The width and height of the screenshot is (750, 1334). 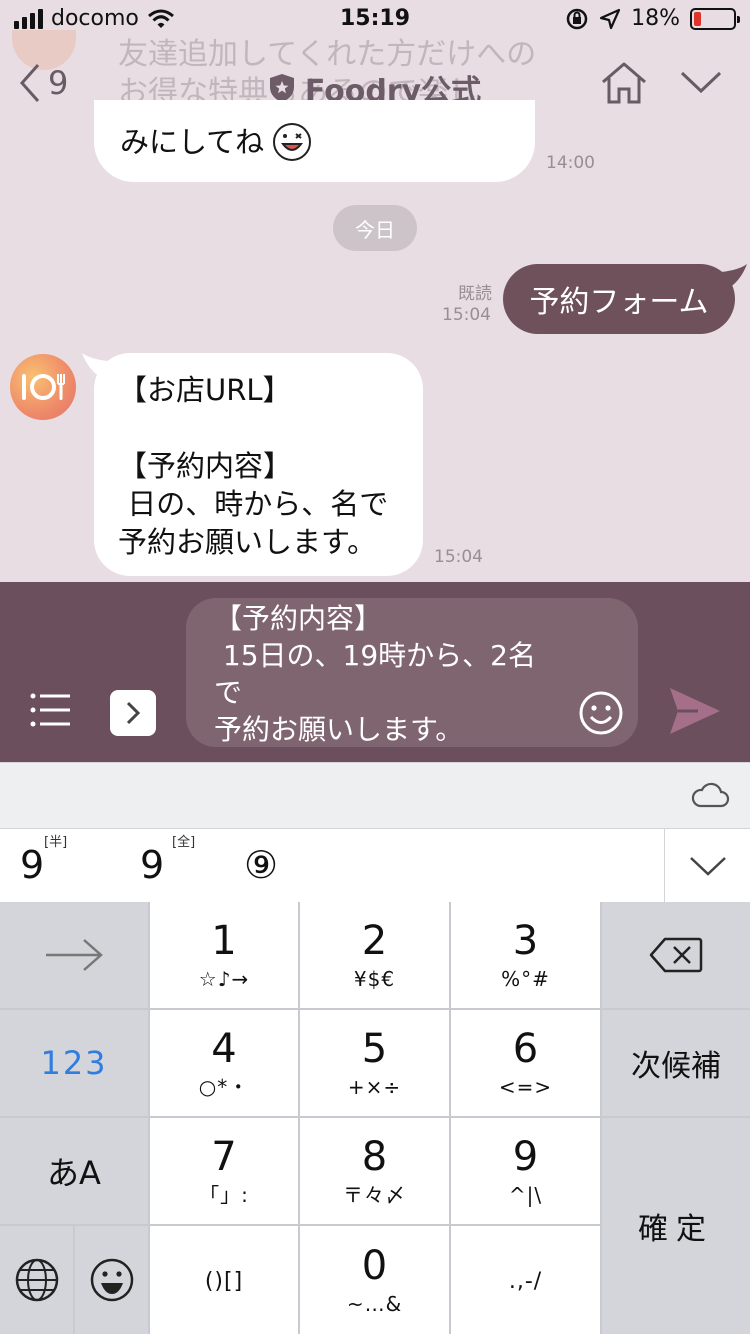 I want to click on send-icon, so click(x=695, y=711).